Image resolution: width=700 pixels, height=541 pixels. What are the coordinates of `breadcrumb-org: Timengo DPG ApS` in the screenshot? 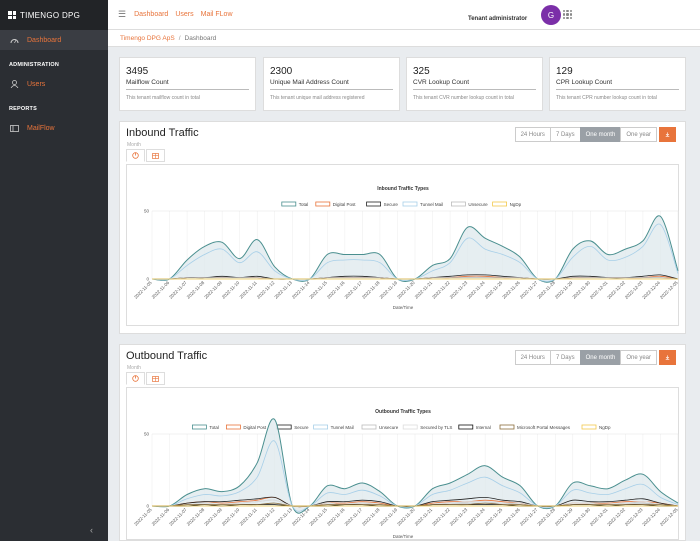 It's located at (147, 38).